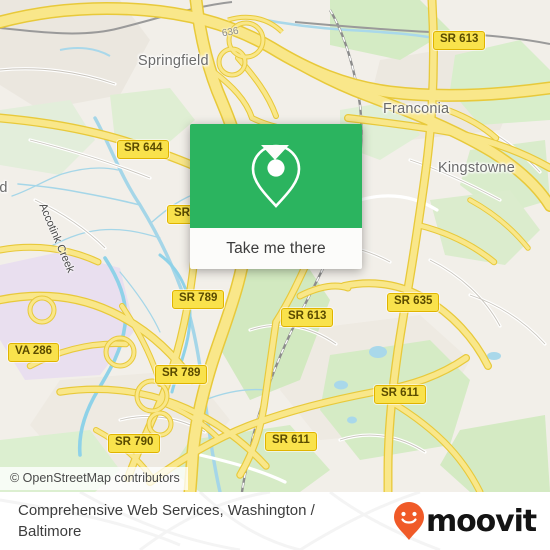 The image size is (550, 550). I want to click on callout-action-area: Take me there, so click(276, 248).